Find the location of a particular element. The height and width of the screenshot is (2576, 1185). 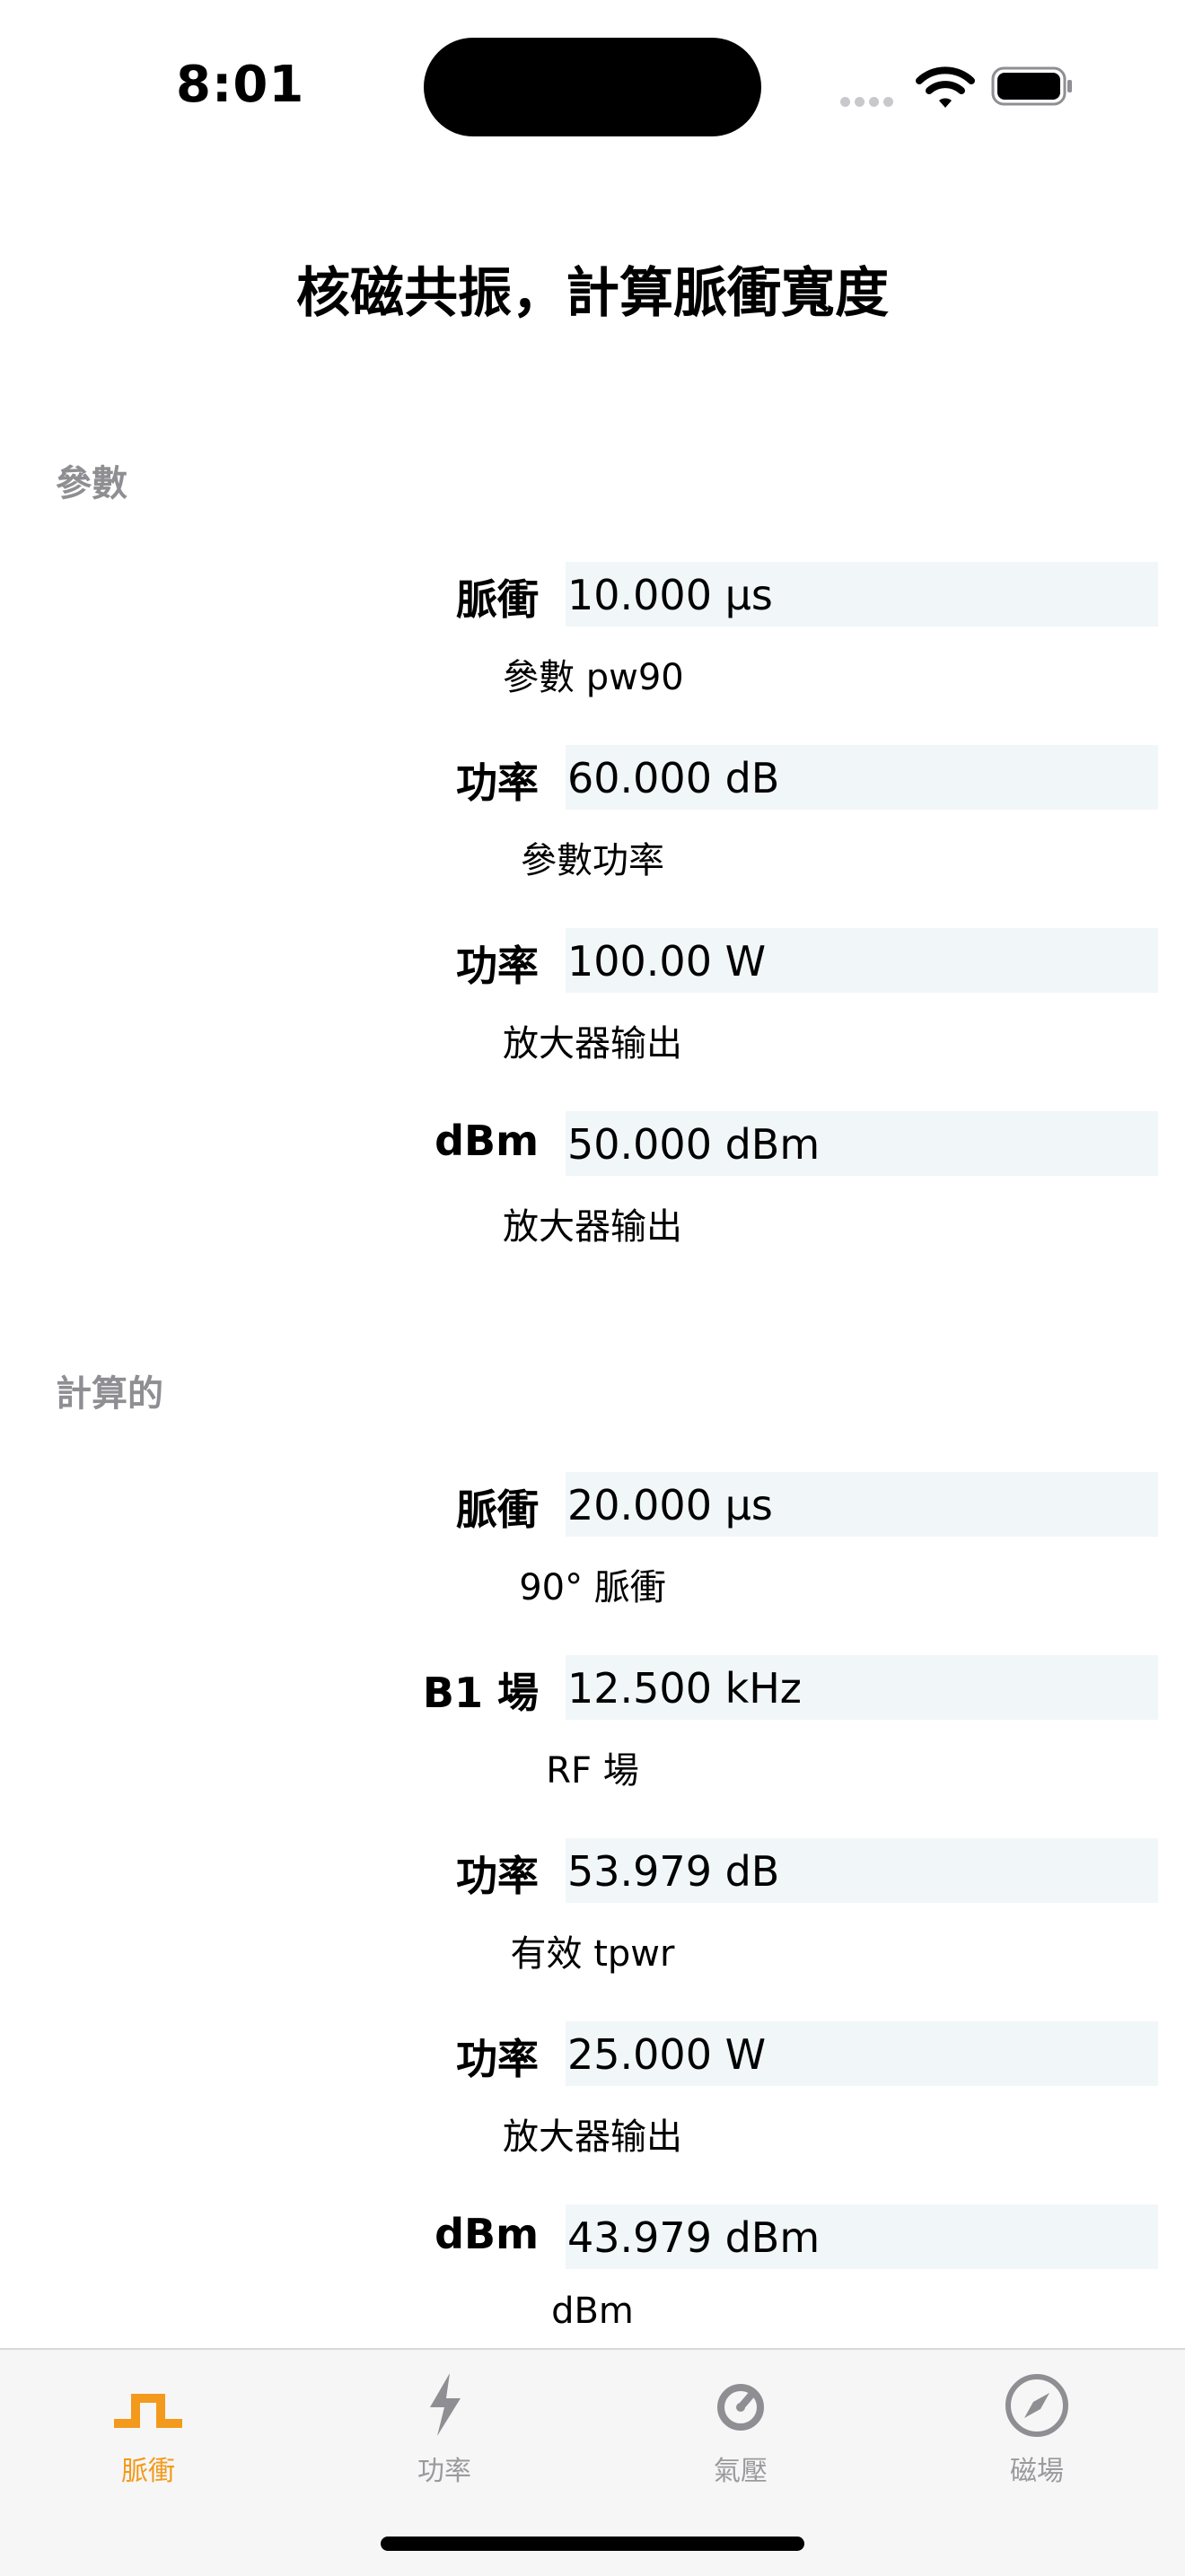

tab-magnetic-field: 磁場 is located at coordinates (1037, 2421).